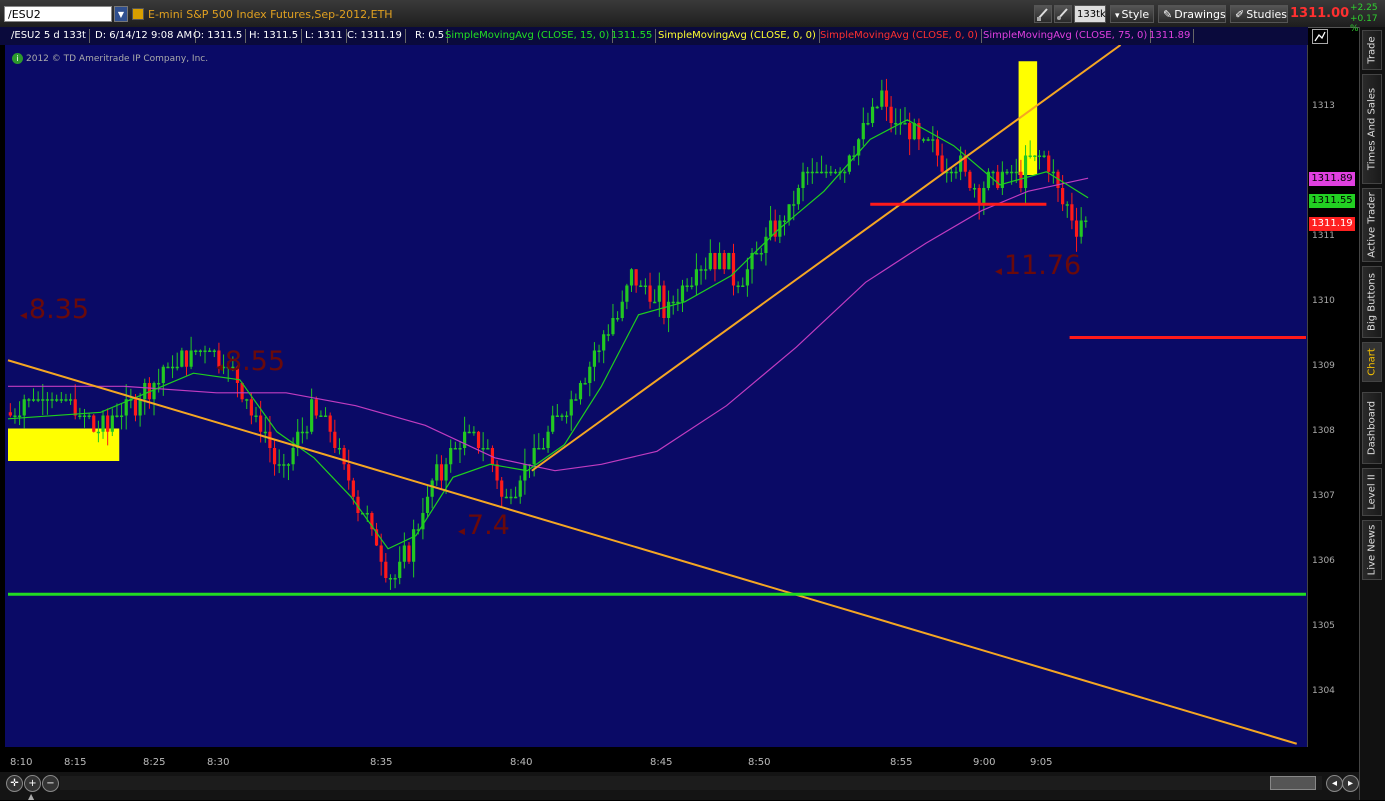 The width and height of the screenshot is (1385, 801). What do you see at coordinates (1372, 50) in the screenshot?
I see `tab-trade: Trade` at bounding box center [1372, 50].